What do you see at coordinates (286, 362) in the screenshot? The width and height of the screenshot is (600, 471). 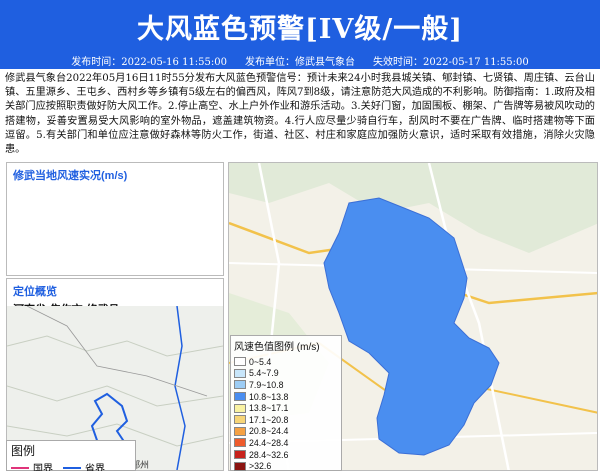 I see `legend-item: 0~5.4` at bounding box center [286, 362].